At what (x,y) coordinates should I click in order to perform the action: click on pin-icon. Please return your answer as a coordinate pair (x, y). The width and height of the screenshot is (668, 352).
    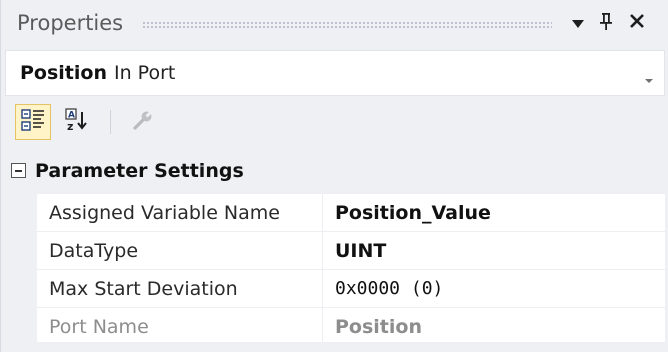
    Looking at the image, I should click on (606, 23).